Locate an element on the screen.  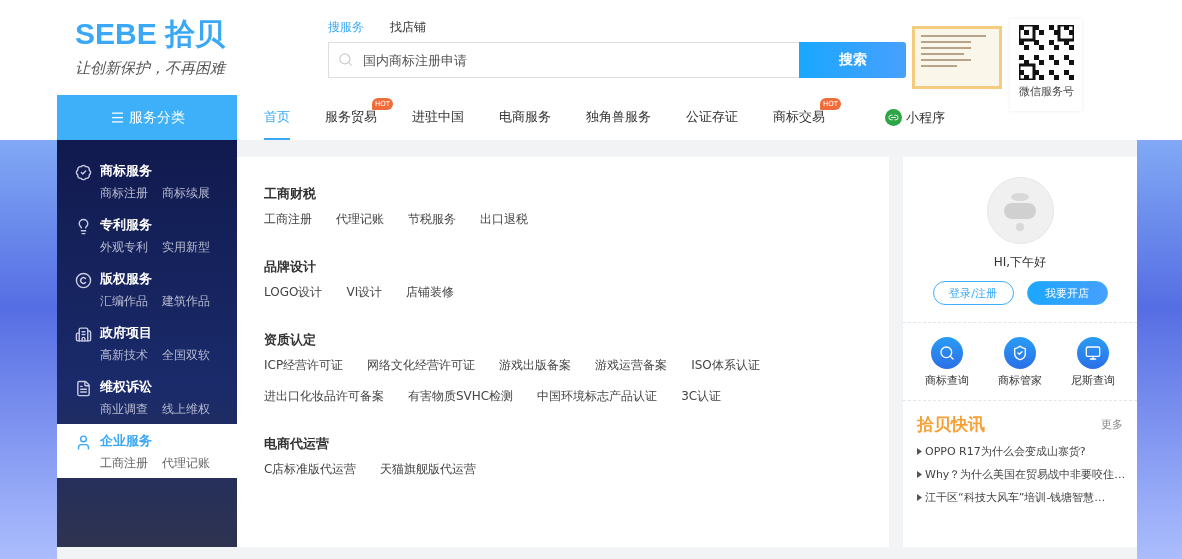
category-link: 建筑作品 is located at coordinates (186, 301).